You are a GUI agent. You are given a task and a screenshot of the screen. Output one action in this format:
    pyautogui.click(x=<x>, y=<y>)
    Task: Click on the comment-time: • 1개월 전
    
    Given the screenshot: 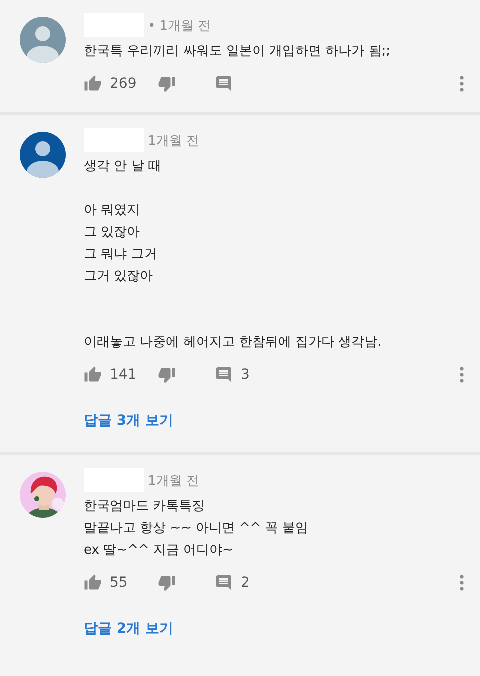 What is the action you would take?
    pyautogui.click(x=180, y=27)
    